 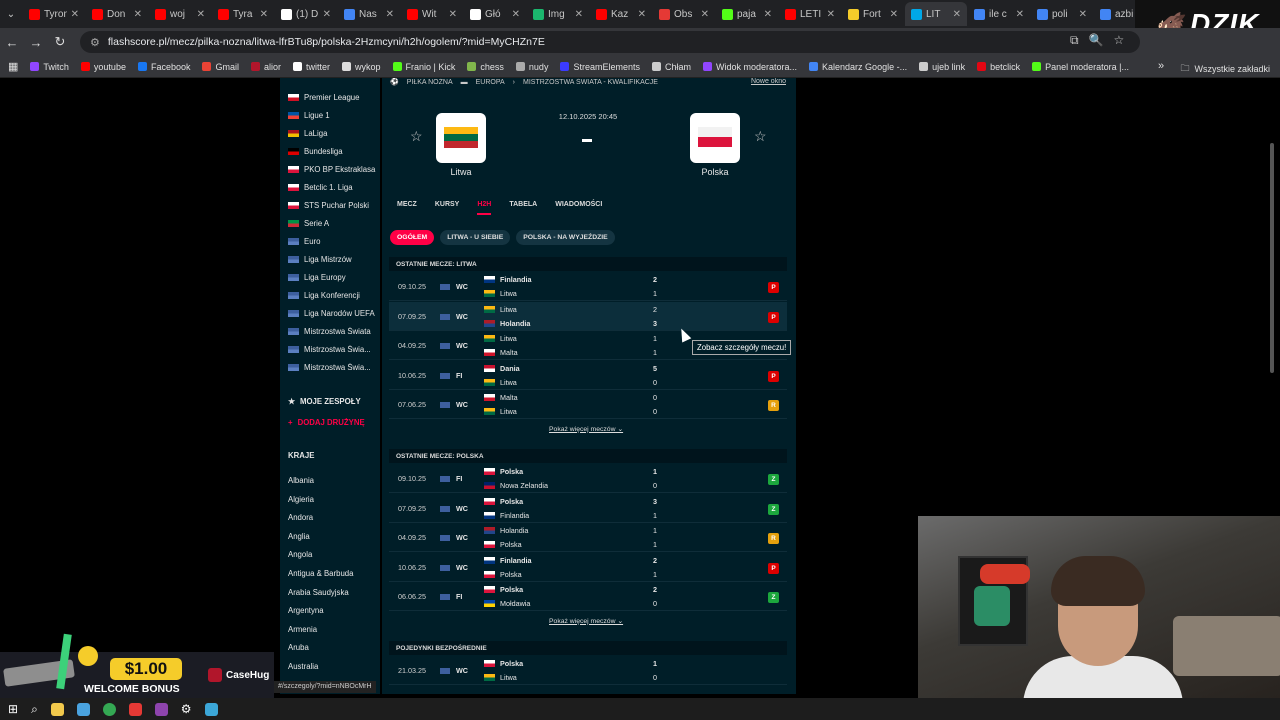 I want to click on apps-icon: ▦, so click(x=13, y=66).